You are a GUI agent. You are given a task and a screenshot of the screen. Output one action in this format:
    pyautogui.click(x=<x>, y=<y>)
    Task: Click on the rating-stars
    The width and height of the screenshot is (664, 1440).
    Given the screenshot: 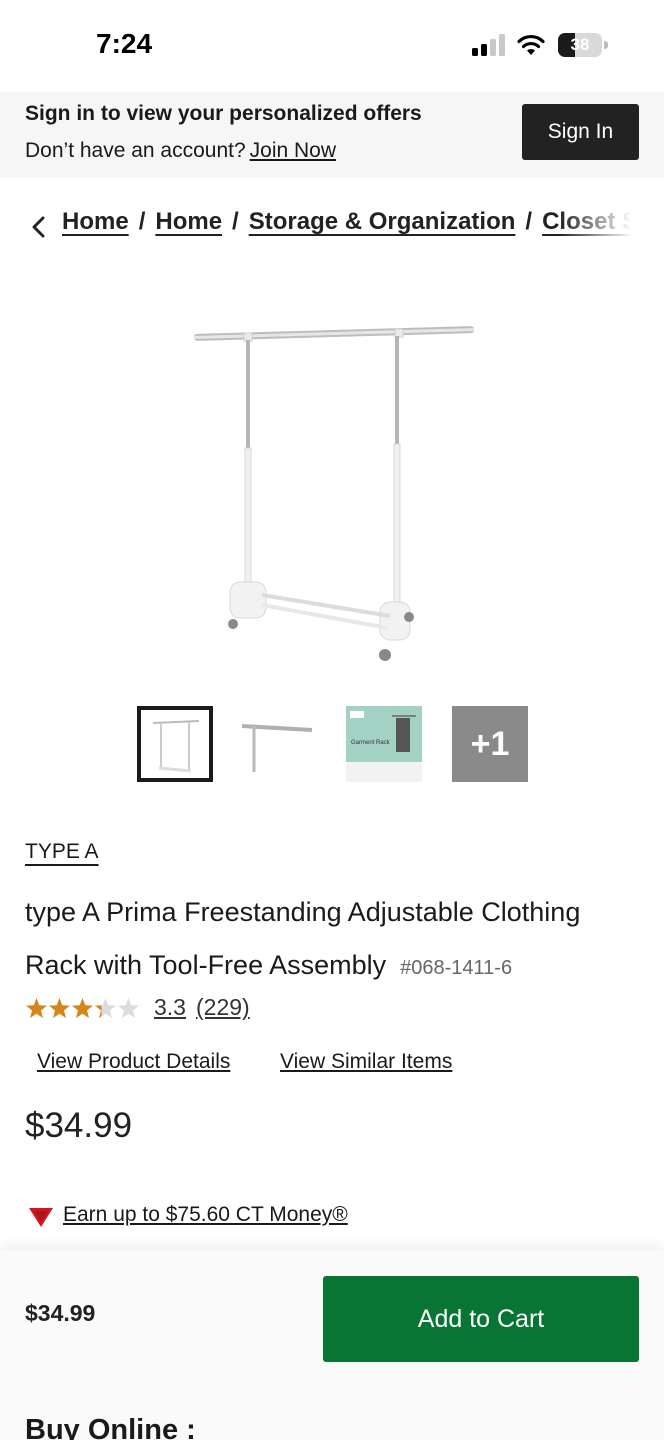 What is the action you would take?
    pyautogui.click(x=83, y=1008)
    